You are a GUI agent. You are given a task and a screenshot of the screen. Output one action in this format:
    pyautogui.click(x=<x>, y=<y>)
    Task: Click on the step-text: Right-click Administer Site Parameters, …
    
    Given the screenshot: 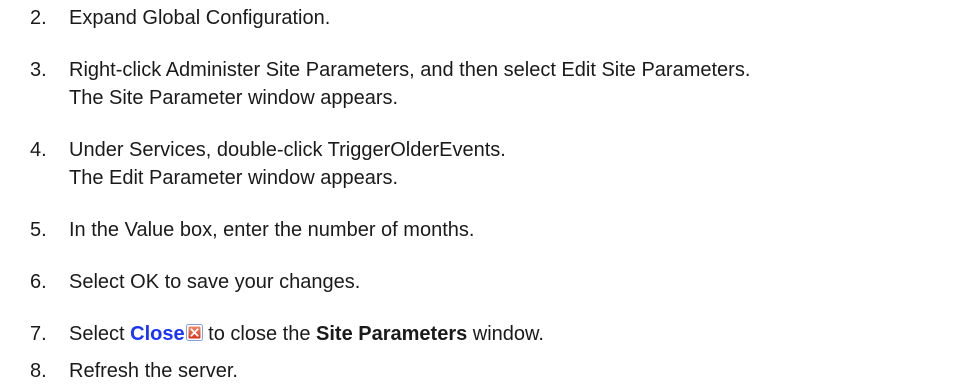 What is the action you would take?
    pyautogui.click(x=514, y=84)
    